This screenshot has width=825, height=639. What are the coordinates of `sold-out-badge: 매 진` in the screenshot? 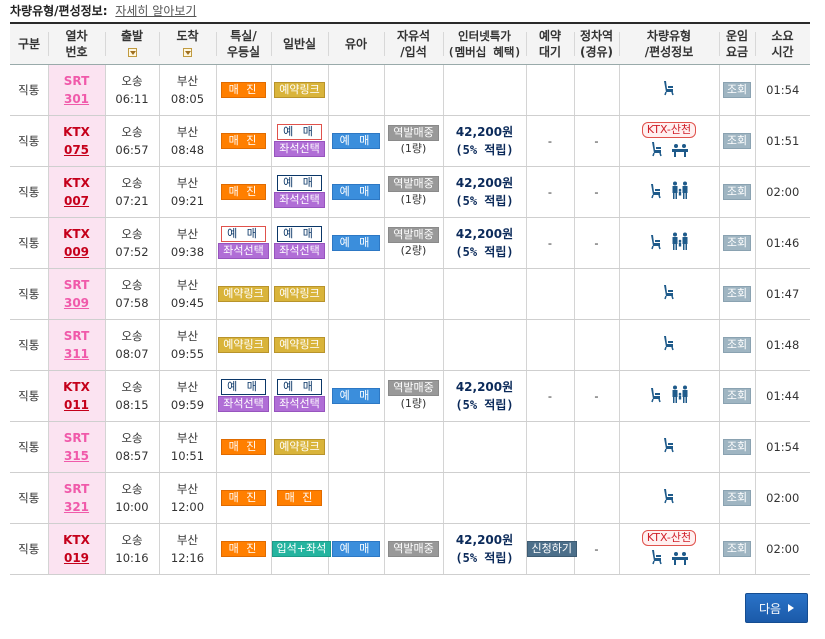 It's located at (299, 497).